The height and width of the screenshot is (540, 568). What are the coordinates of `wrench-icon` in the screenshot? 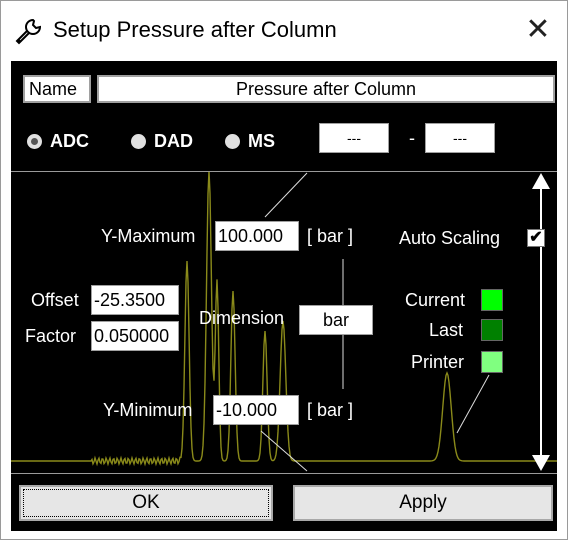 It's located at (28, 32).